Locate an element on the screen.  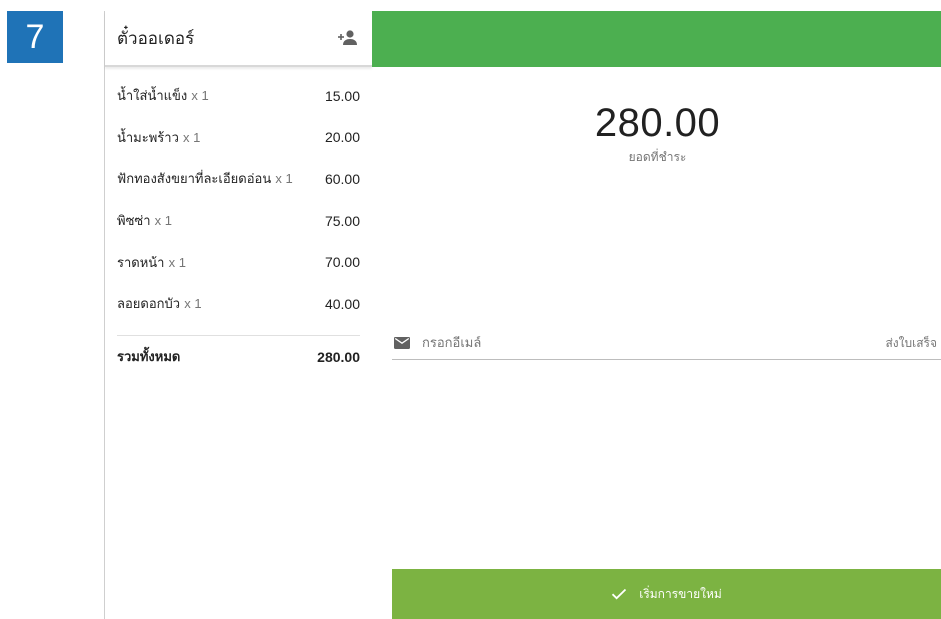
order-item-label: ราดหน้า x 1 is located at coordinates (151, 262).